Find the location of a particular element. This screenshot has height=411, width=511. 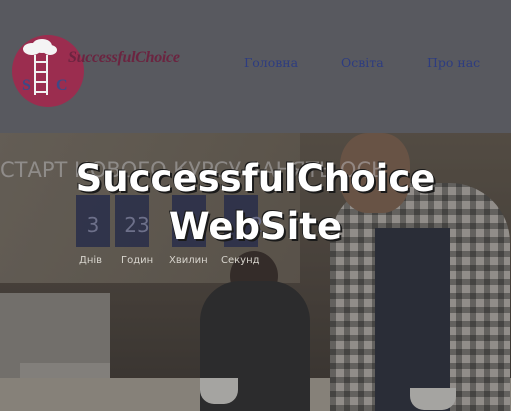

brand-name: SuccessfulChoice is located at coordinates (124, 58).